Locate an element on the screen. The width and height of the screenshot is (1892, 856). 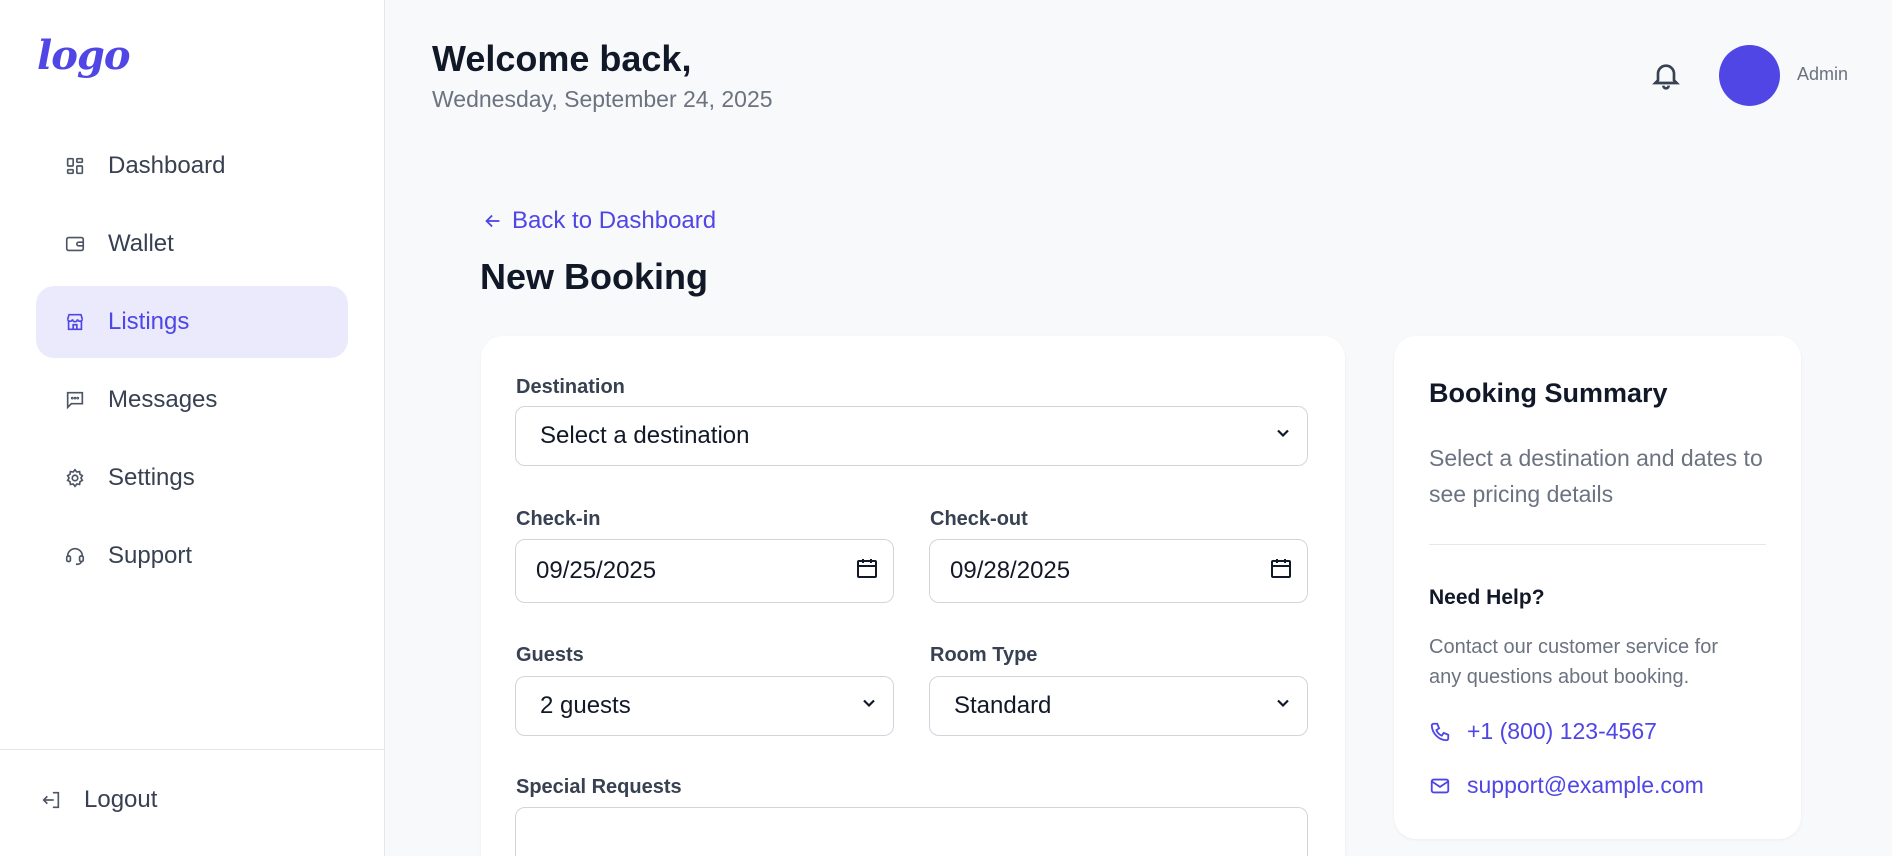
user-role-label: Admin is located at coordinates (1823, 74).